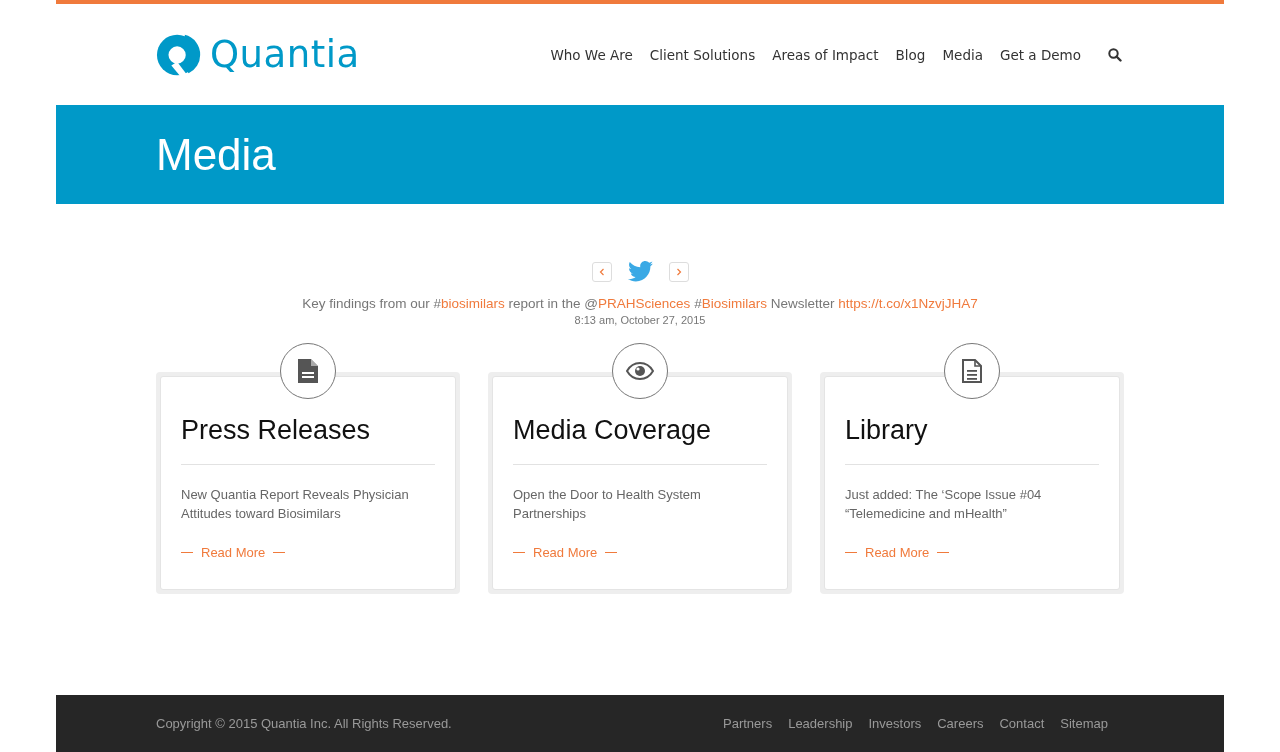  What do you see at coordinates (304, 723) in the screenshot?
I see `copyright-text: Copyright © 2015 Quantia Inc. All Rights Reserved.` at bounding box center [304, 723].